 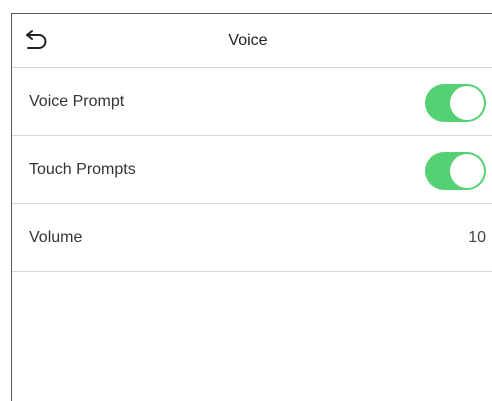 I want to click on back-arrow-icon, so click(x=36, y=39).